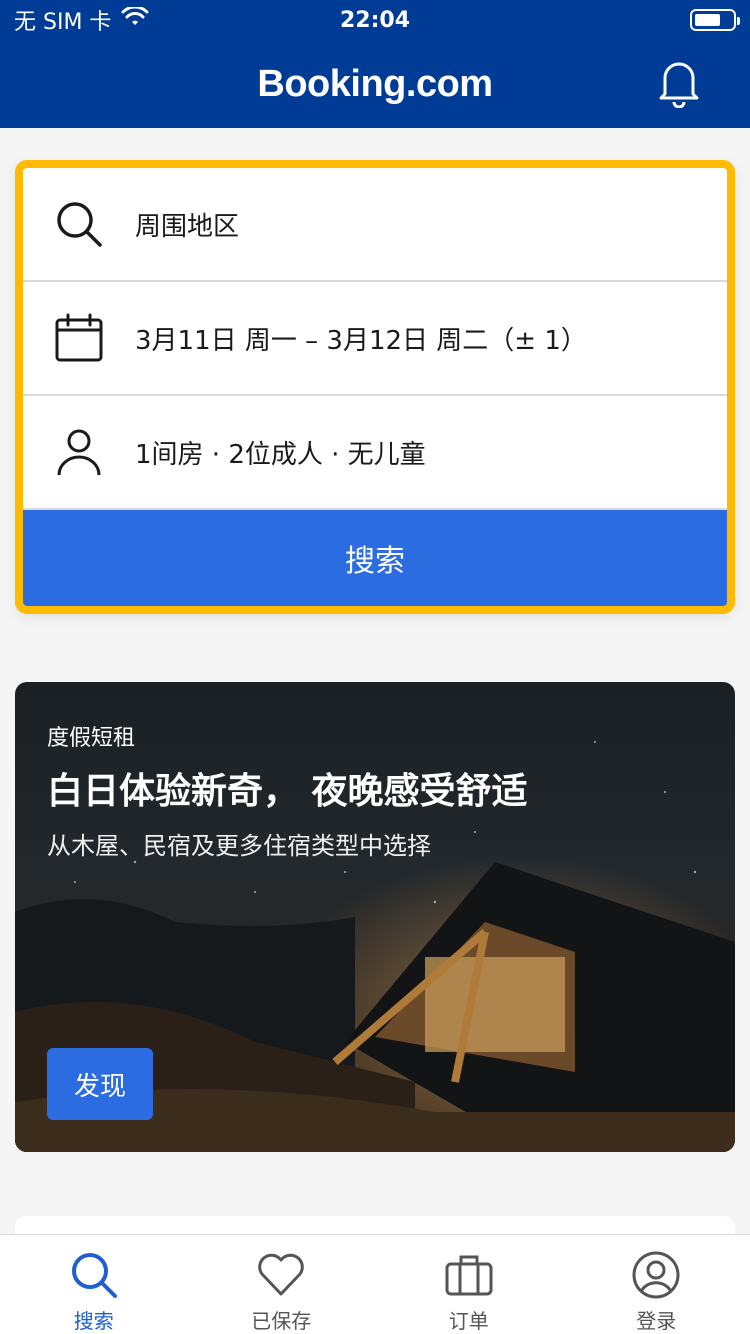  I want to click on tab-search: 搜索, so click(94, 1284).